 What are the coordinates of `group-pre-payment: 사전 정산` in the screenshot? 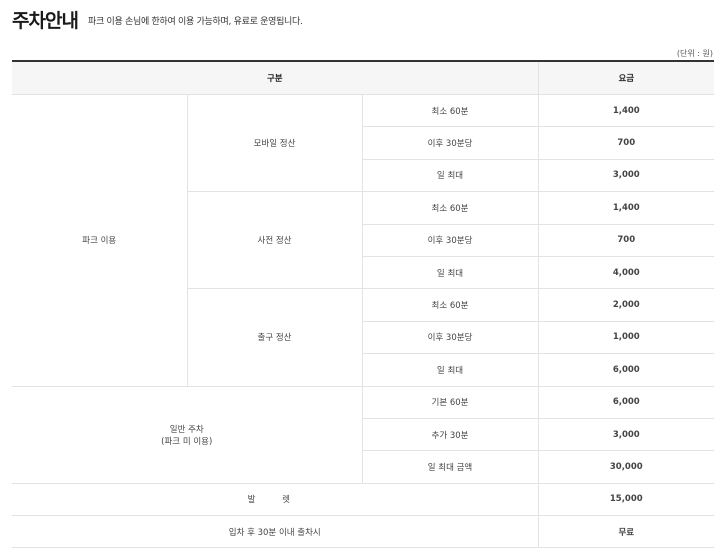 It's located at (275, 240).